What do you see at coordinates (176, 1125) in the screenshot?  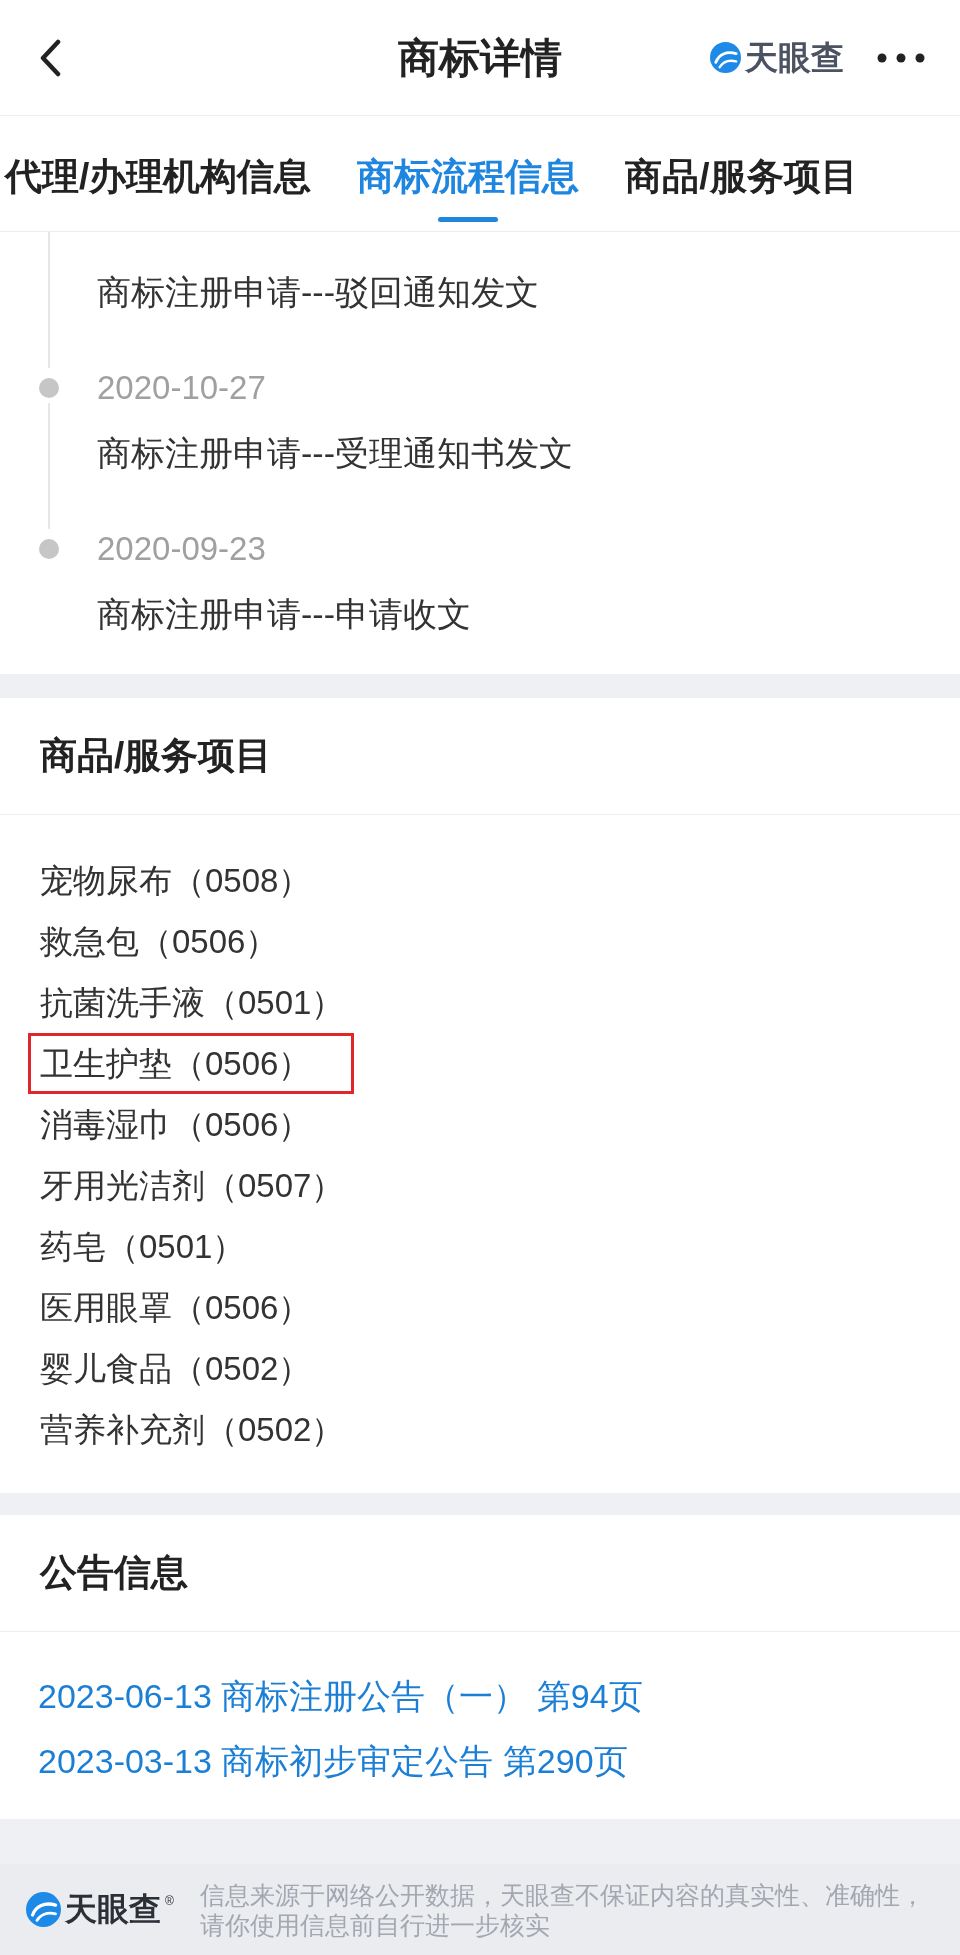 I see `goods-item: 消毒湿巾（0506）` at bounding box center [176, 1125].